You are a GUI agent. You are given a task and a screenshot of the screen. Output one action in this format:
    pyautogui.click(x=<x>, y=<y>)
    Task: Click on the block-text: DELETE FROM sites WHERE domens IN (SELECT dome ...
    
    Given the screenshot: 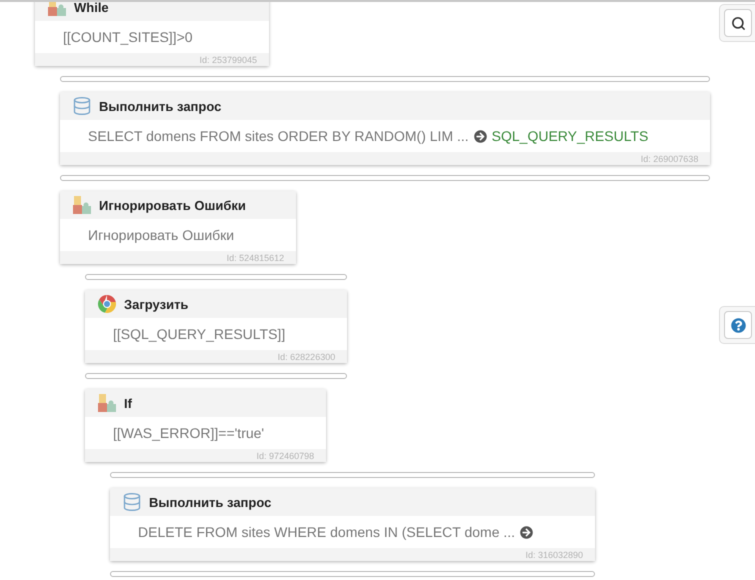 What is the action you would take?
    pyautogui.click(x=327, y=532)
    